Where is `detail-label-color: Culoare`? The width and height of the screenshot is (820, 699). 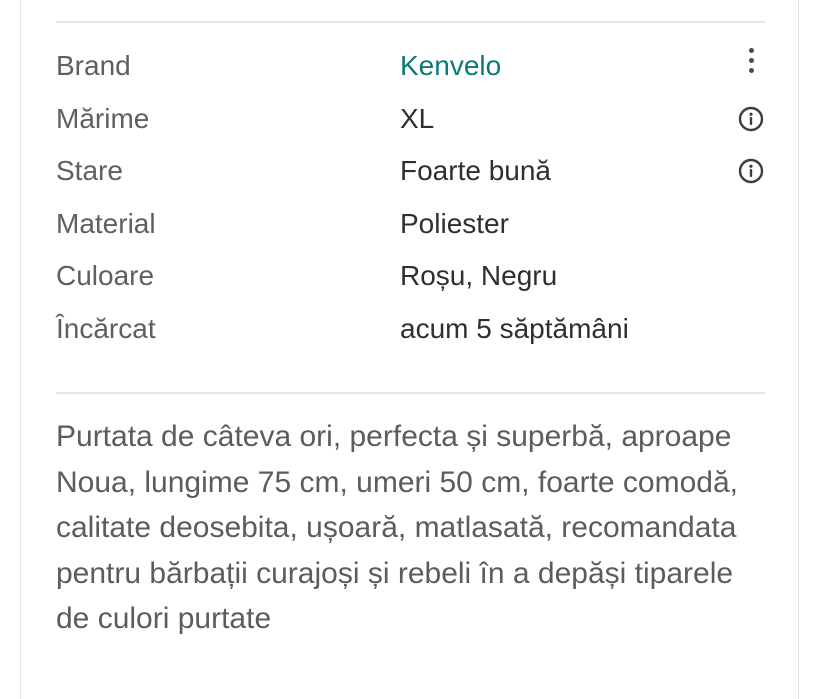 detail-label-color: Culoare is located at coordinates (105, 275).